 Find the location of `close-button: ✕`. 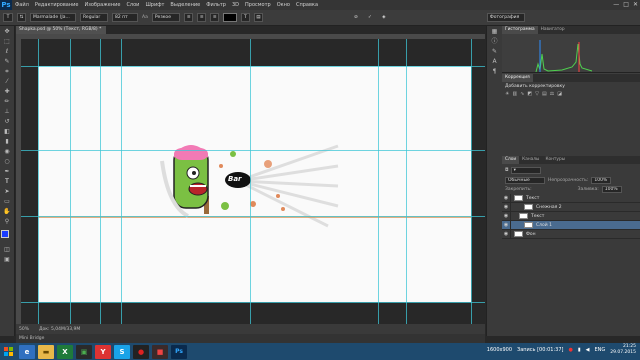

close-button: ✕ is located at coordinates (635, 4).